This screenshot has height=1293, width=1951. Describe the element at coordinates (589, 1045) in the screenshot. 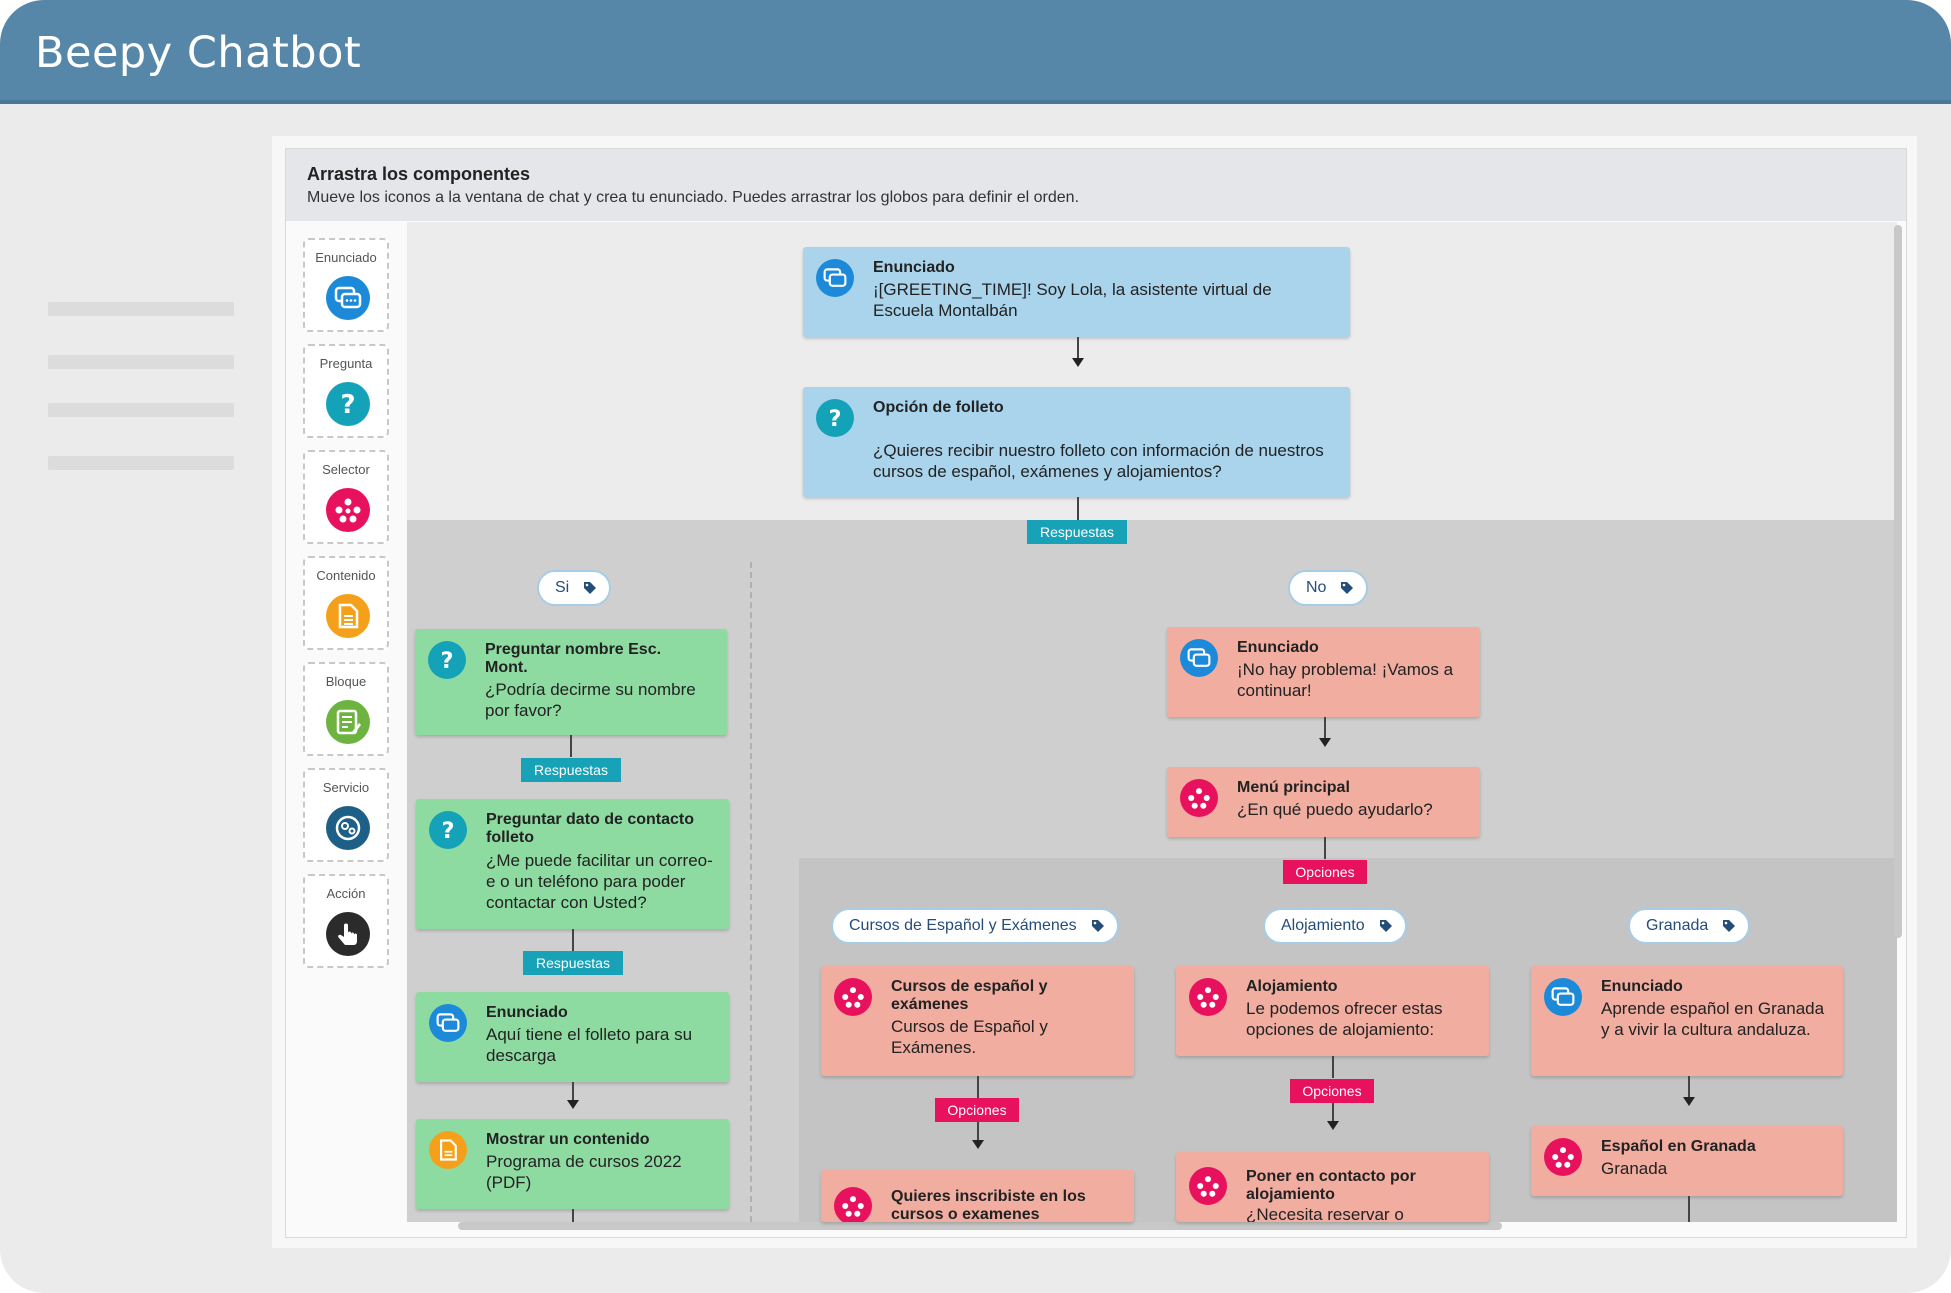

I see `node-text: Aquí tiene el folleto para su descarga` at that location.